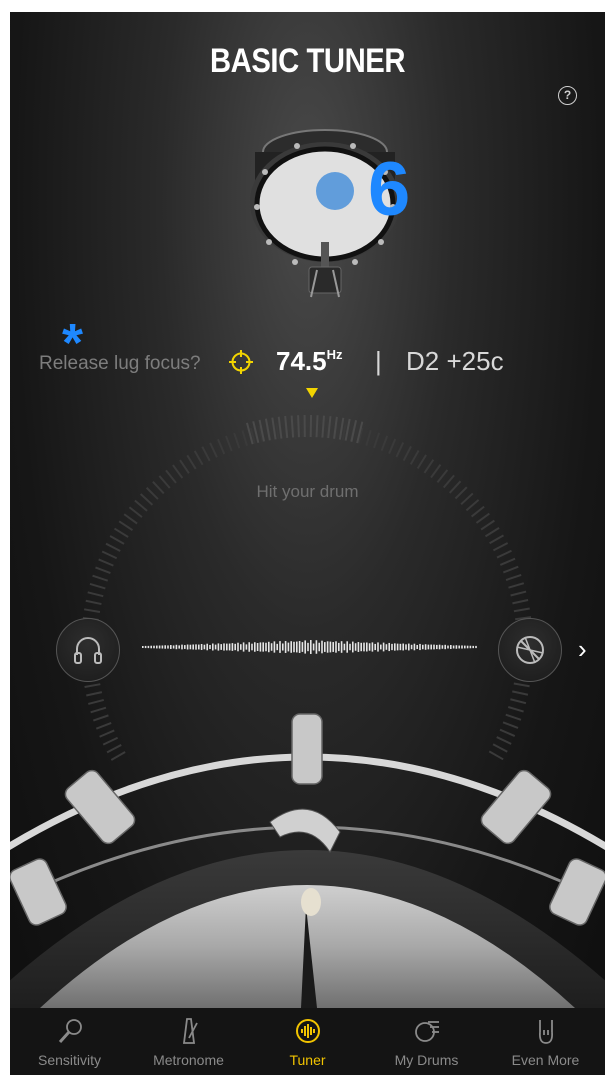 This screenshot has width=607, height=1075. Describe the element at coordinates (188, 1060) in the screenshot. I see `tab-label: Metronome` at that location.